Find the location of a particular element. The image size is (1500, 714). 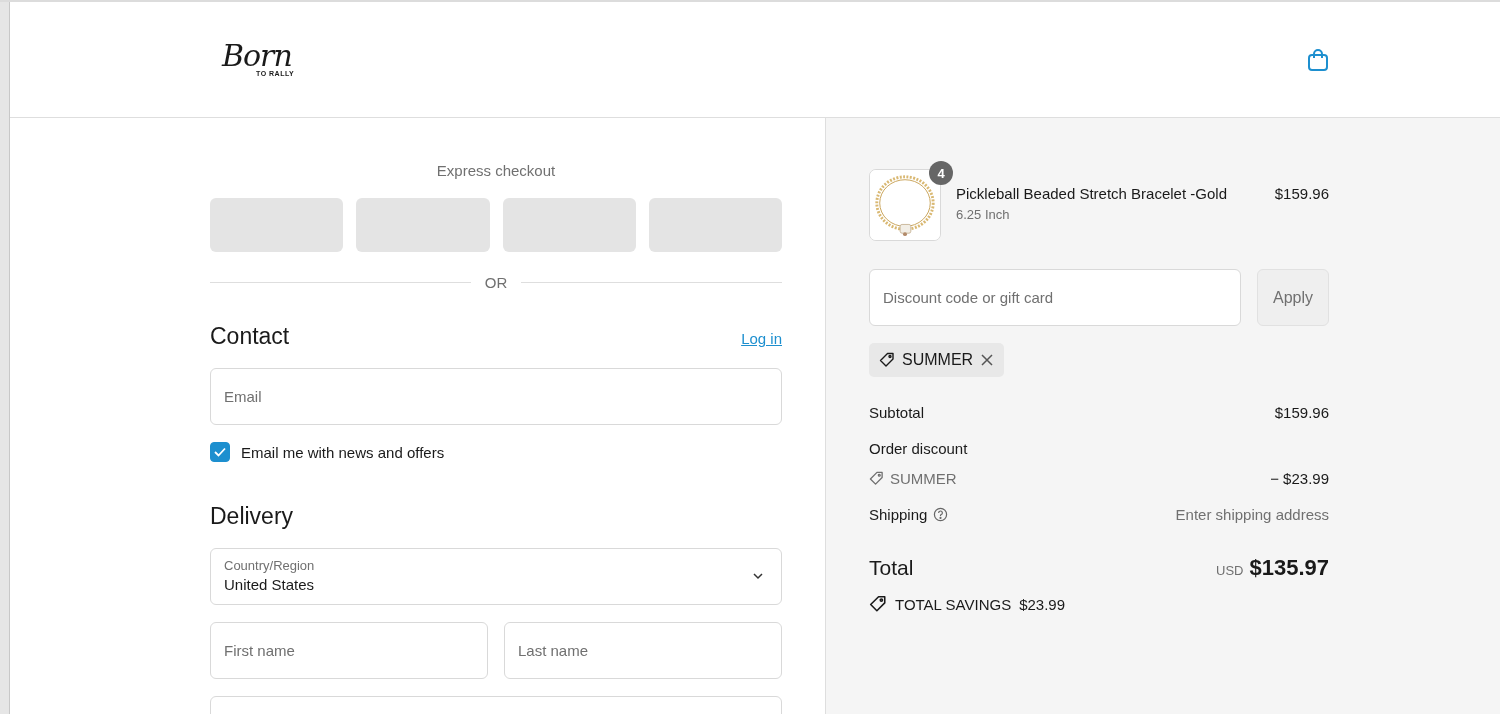

product-variant: 6.25 Inch is located at coordinates (983, 214).